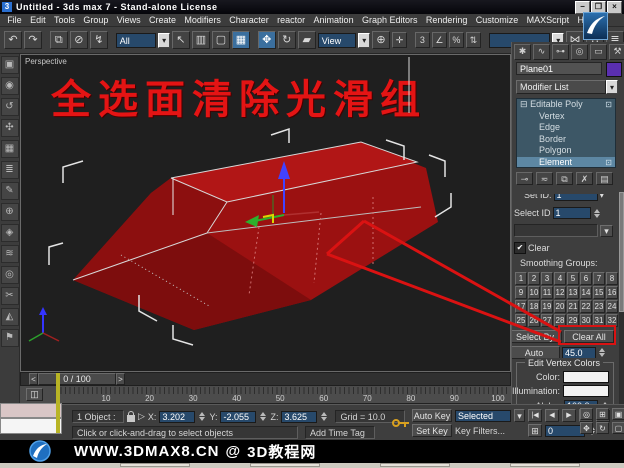 This screenshot has width=624, height=468. Describe the element at coordinates (586, 278) in the screenshot. I see `smoothing-group-button: 6` at that location.